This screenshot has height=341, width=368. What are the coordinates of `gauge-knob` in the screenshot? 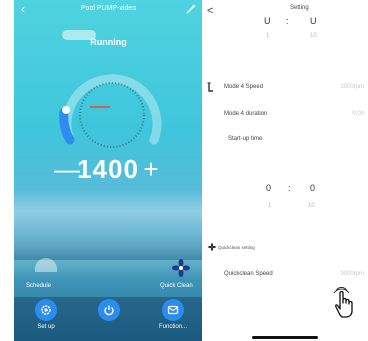 It's located at (66, 110).